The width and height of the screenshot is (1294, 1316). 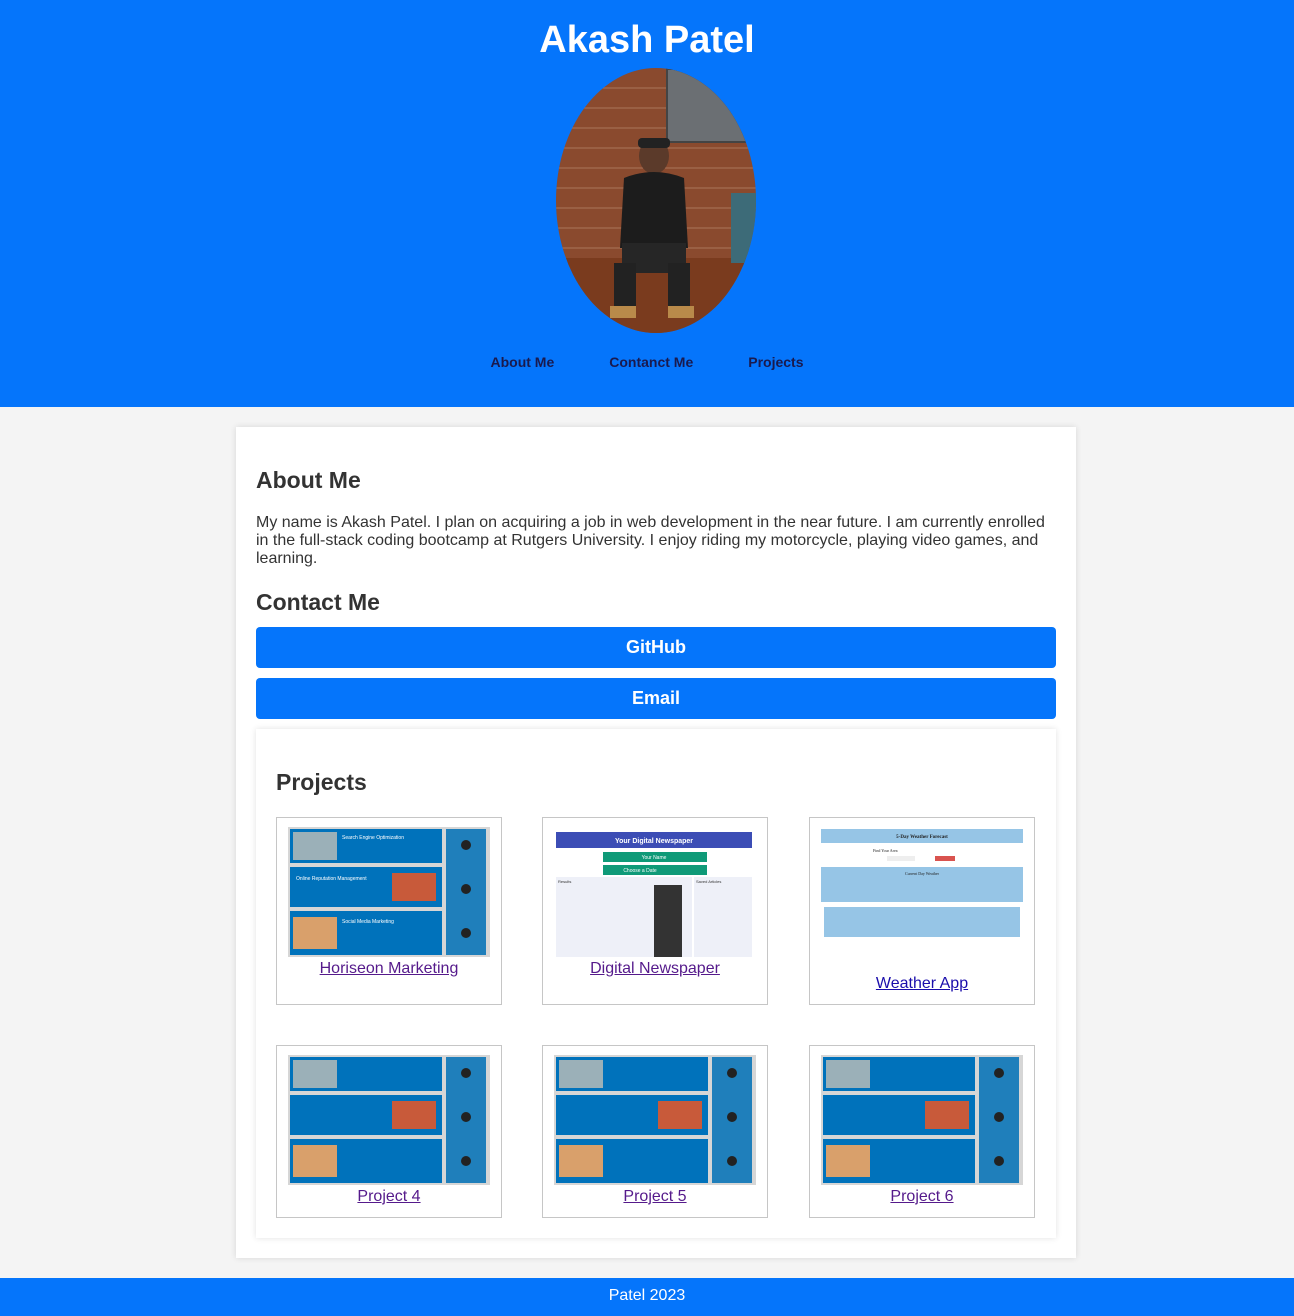 What do you see at coordinates (655, 969) in the screenshot?
I see `project-link-newspaper: Digital Newspaper` at bounding box center [655, 969].